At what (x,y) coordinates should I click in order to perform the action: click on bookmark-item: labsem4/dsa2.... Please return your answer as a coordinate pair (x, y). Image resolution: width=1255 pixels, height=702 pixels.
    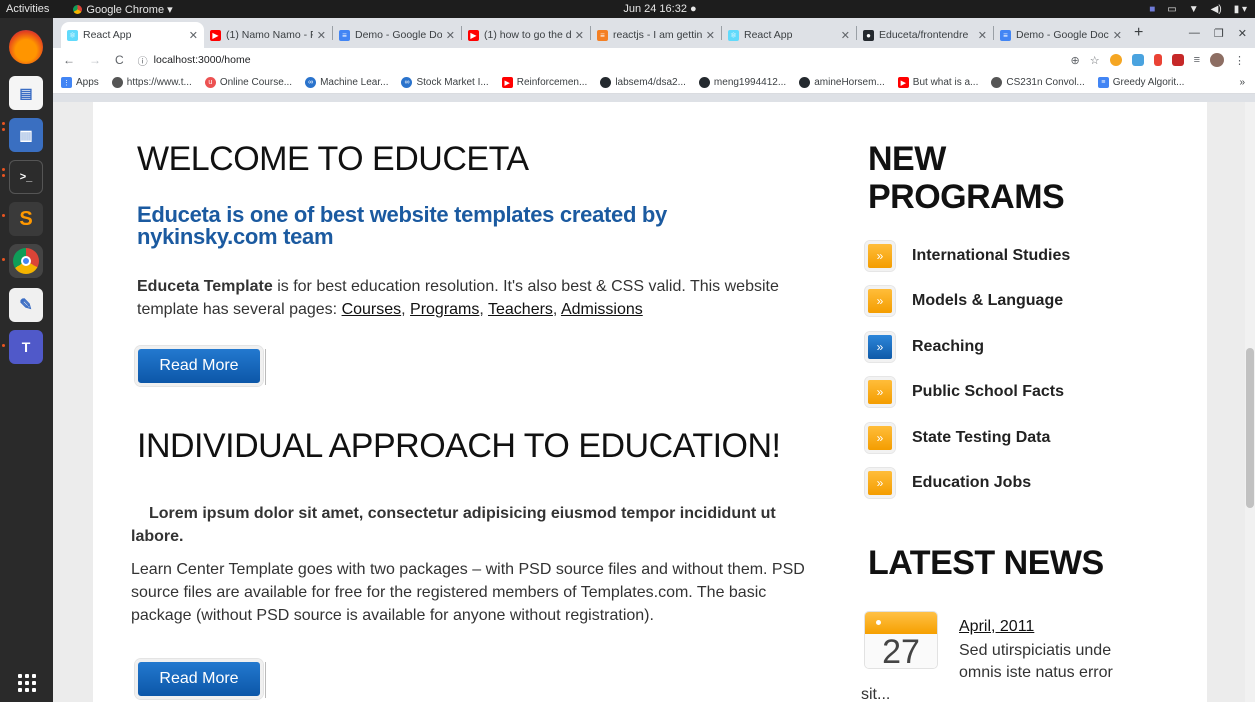
    Looking at the image, I should click on (643, 82).